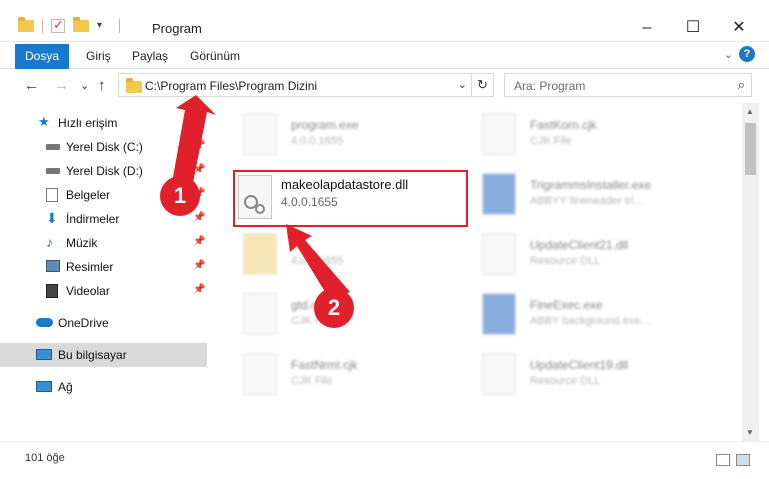 The image size is (769, 479). Describe the element at coordinates (350, 198) in the screenshot. I see `highlighted-file-item: makeolapdatastore.dll 4.0.0.1655` at that location.